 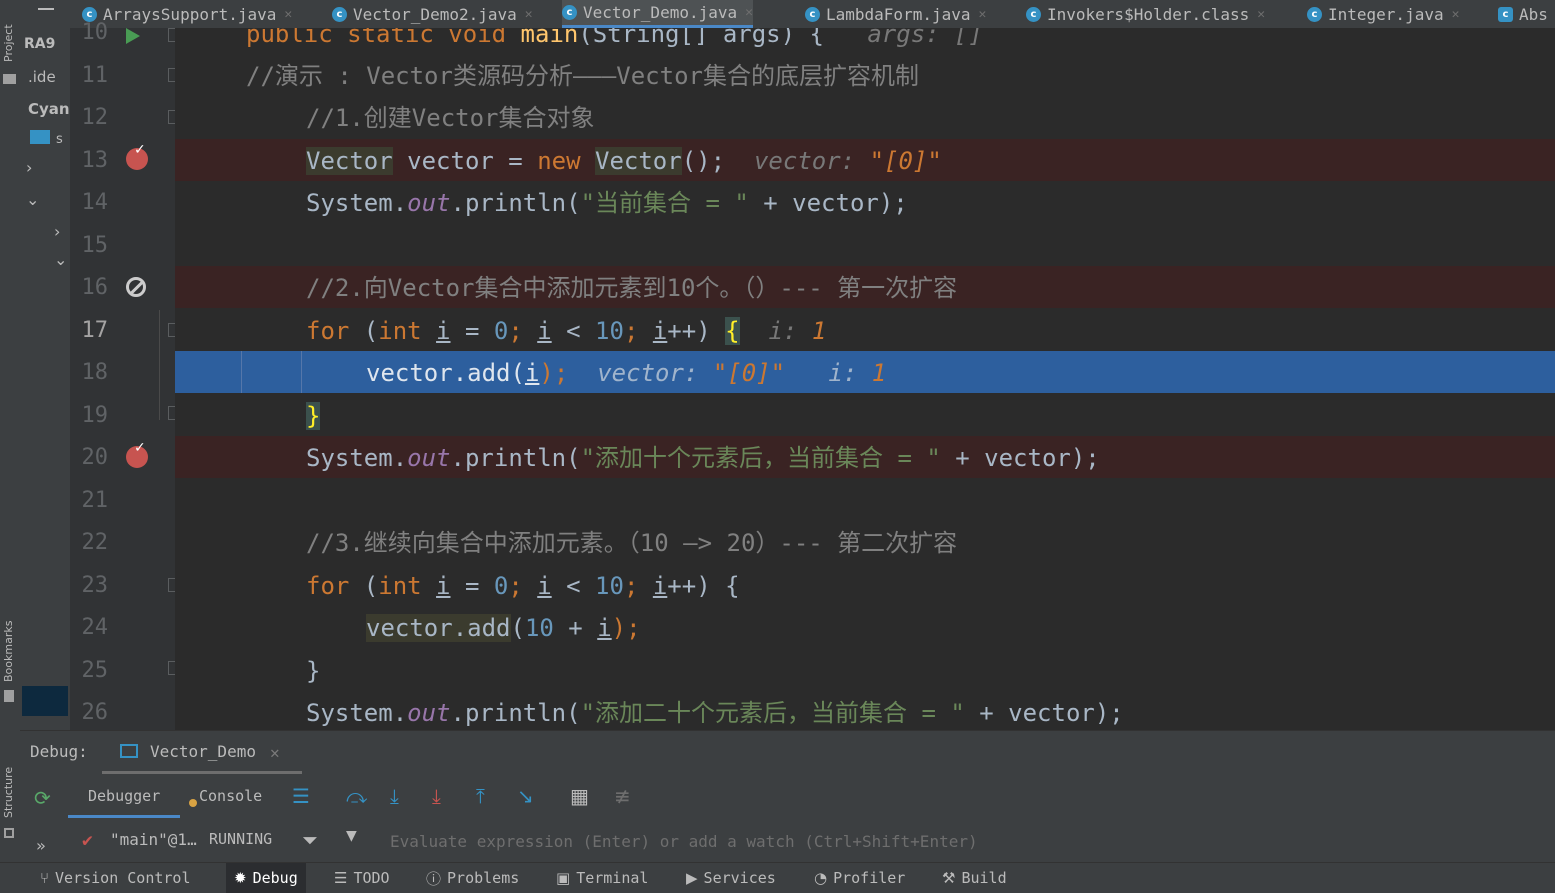 I want to click on list-icon: ☰, so click(x=341, y=878).